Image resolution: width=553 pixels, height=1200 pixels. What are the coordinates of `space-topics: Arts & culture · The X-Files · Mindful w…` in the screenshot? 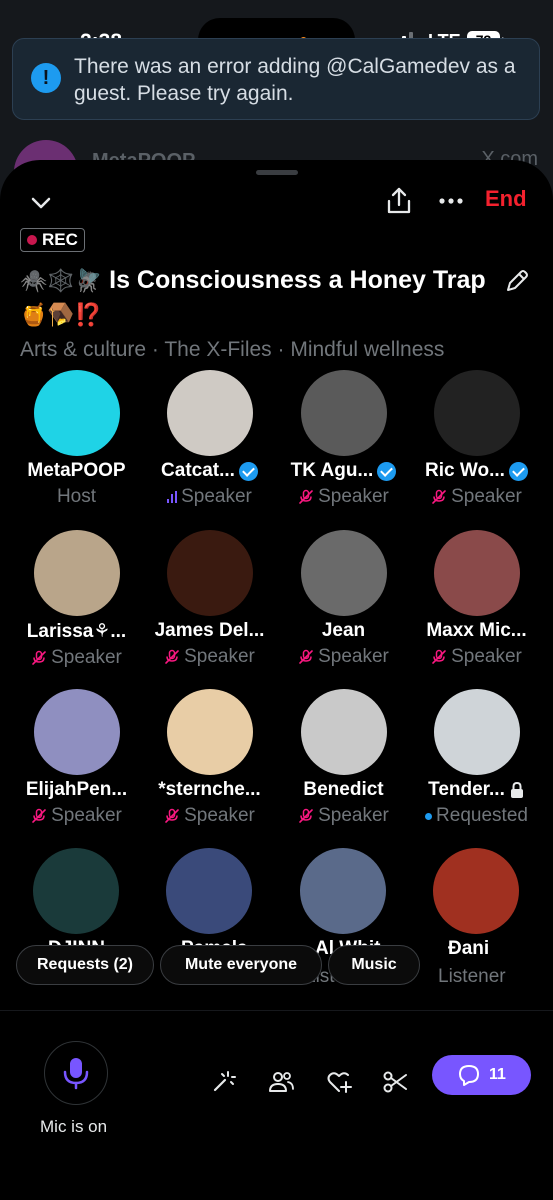 It's located at (232, 349).